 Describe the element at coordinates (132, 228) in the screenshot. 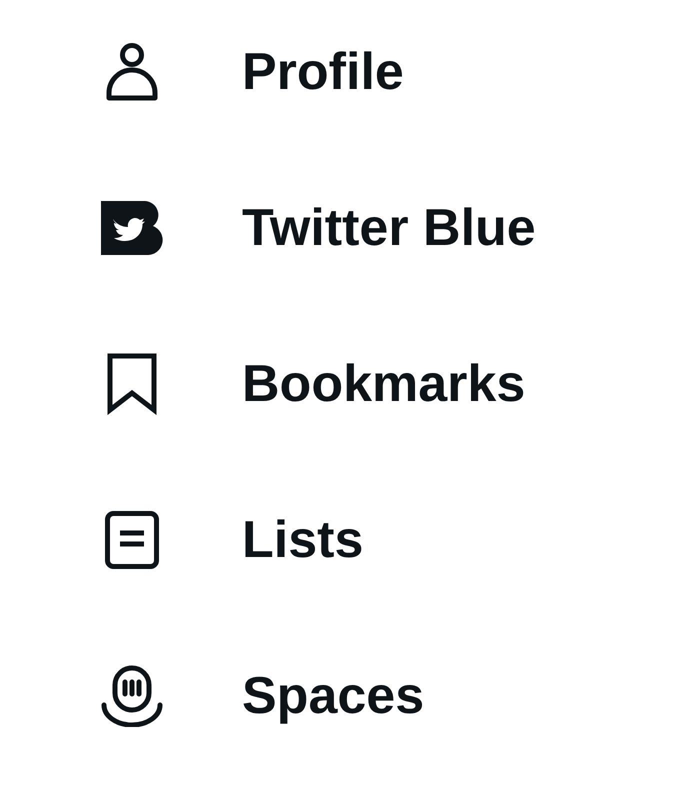

I see `bird-badge-icon` at that location.